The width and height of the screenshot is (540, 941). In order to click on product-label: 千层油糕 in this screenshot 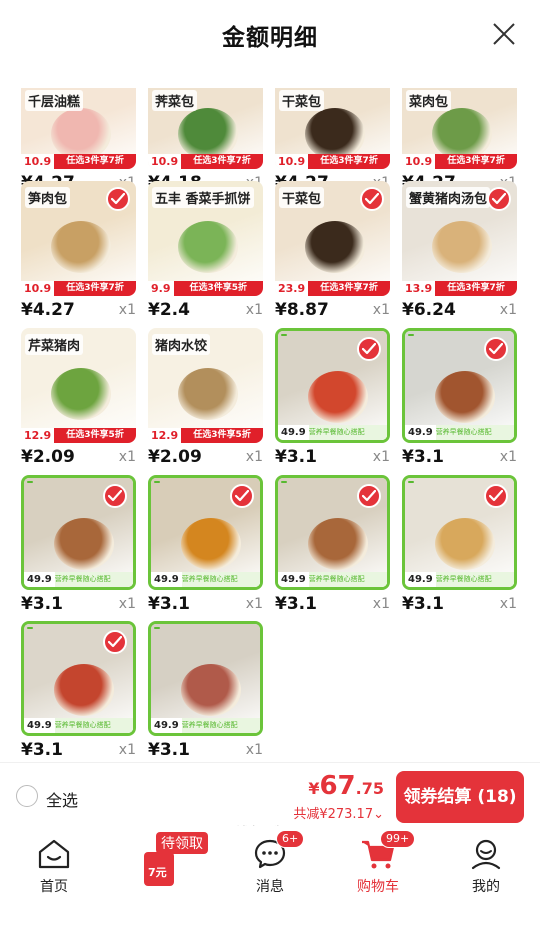, I will do `click(54, 100)`.